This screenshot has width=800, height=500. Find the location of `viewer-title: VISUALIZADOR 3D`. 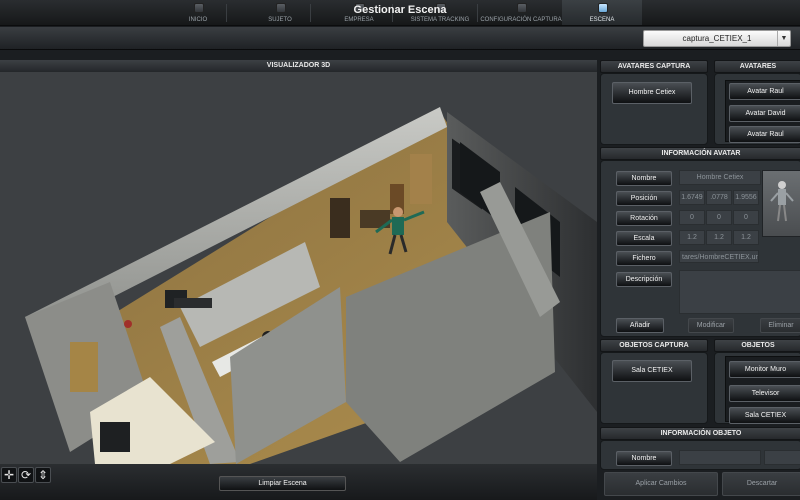

viewer-title: VISUALIZADOR 3D is located at coordinates (298, 66).